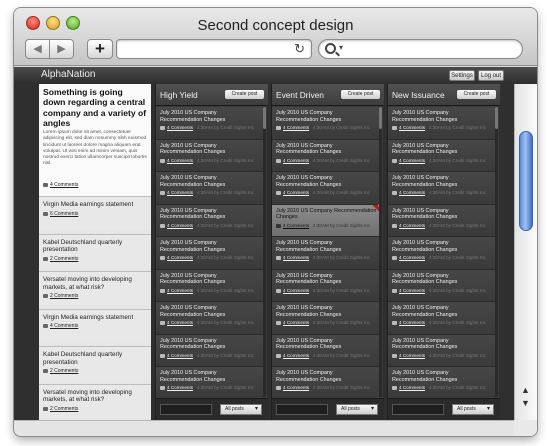  What do you see at coordinates (68, 74) in the screenshot?
I see `brand-name: AlphaNation` at bounding box center [68, 74].